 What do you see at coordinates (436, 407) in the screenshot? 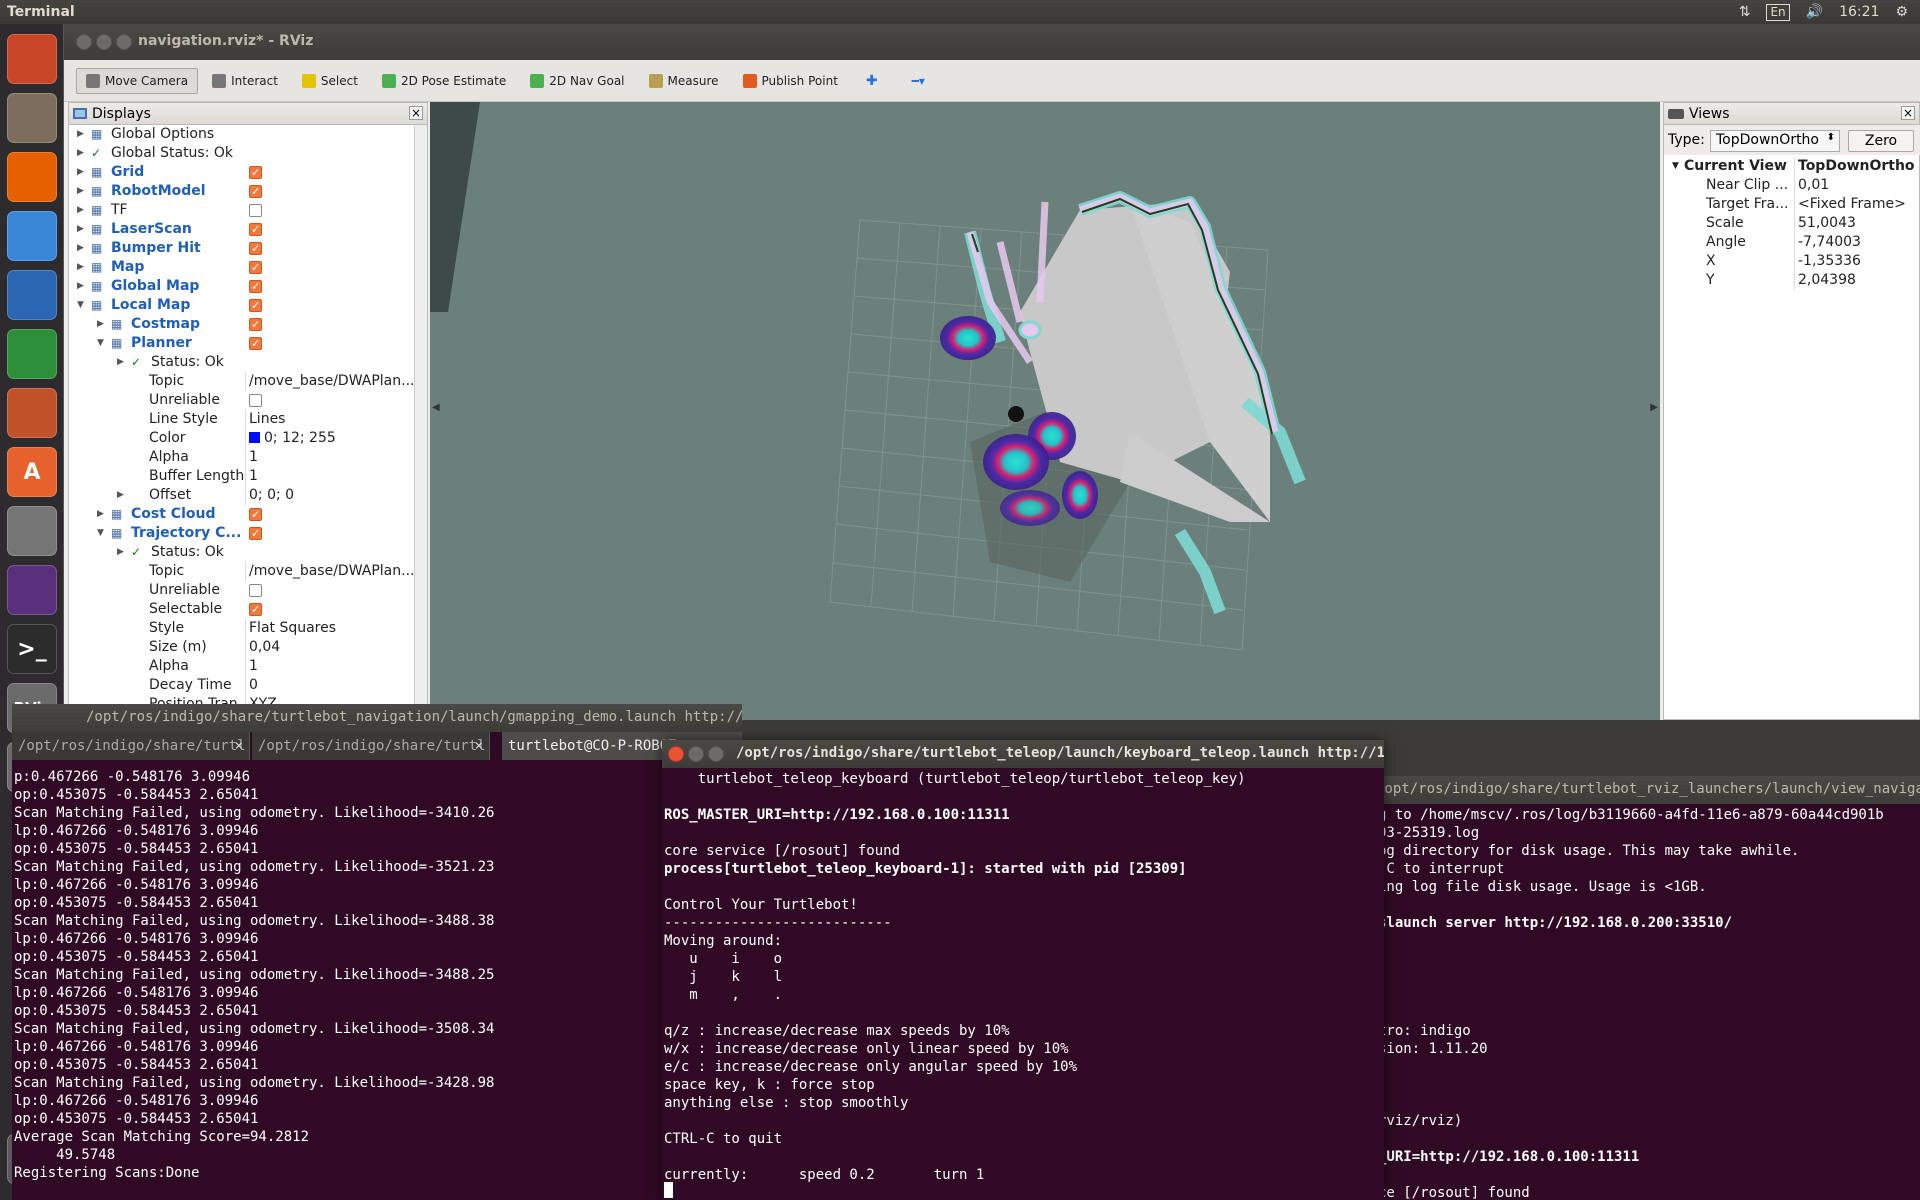
I see `viewport-left-arrow-icon: ◀` at bounding box center [436, 407].